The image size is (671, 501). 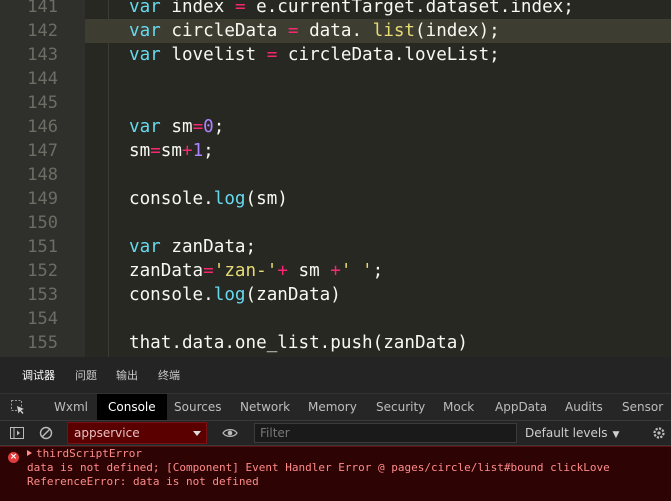 I want to click on inspect-element-icon, so click(x=18, y=407).